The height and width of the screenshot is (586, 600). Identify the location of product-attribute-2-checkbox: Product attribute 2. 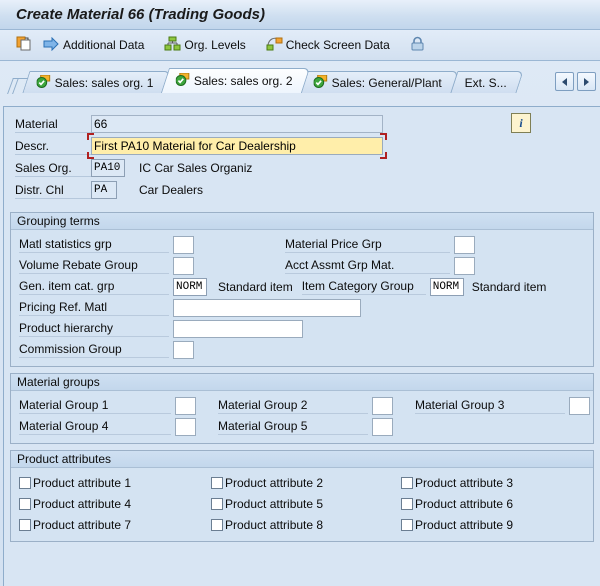
(306, 482).